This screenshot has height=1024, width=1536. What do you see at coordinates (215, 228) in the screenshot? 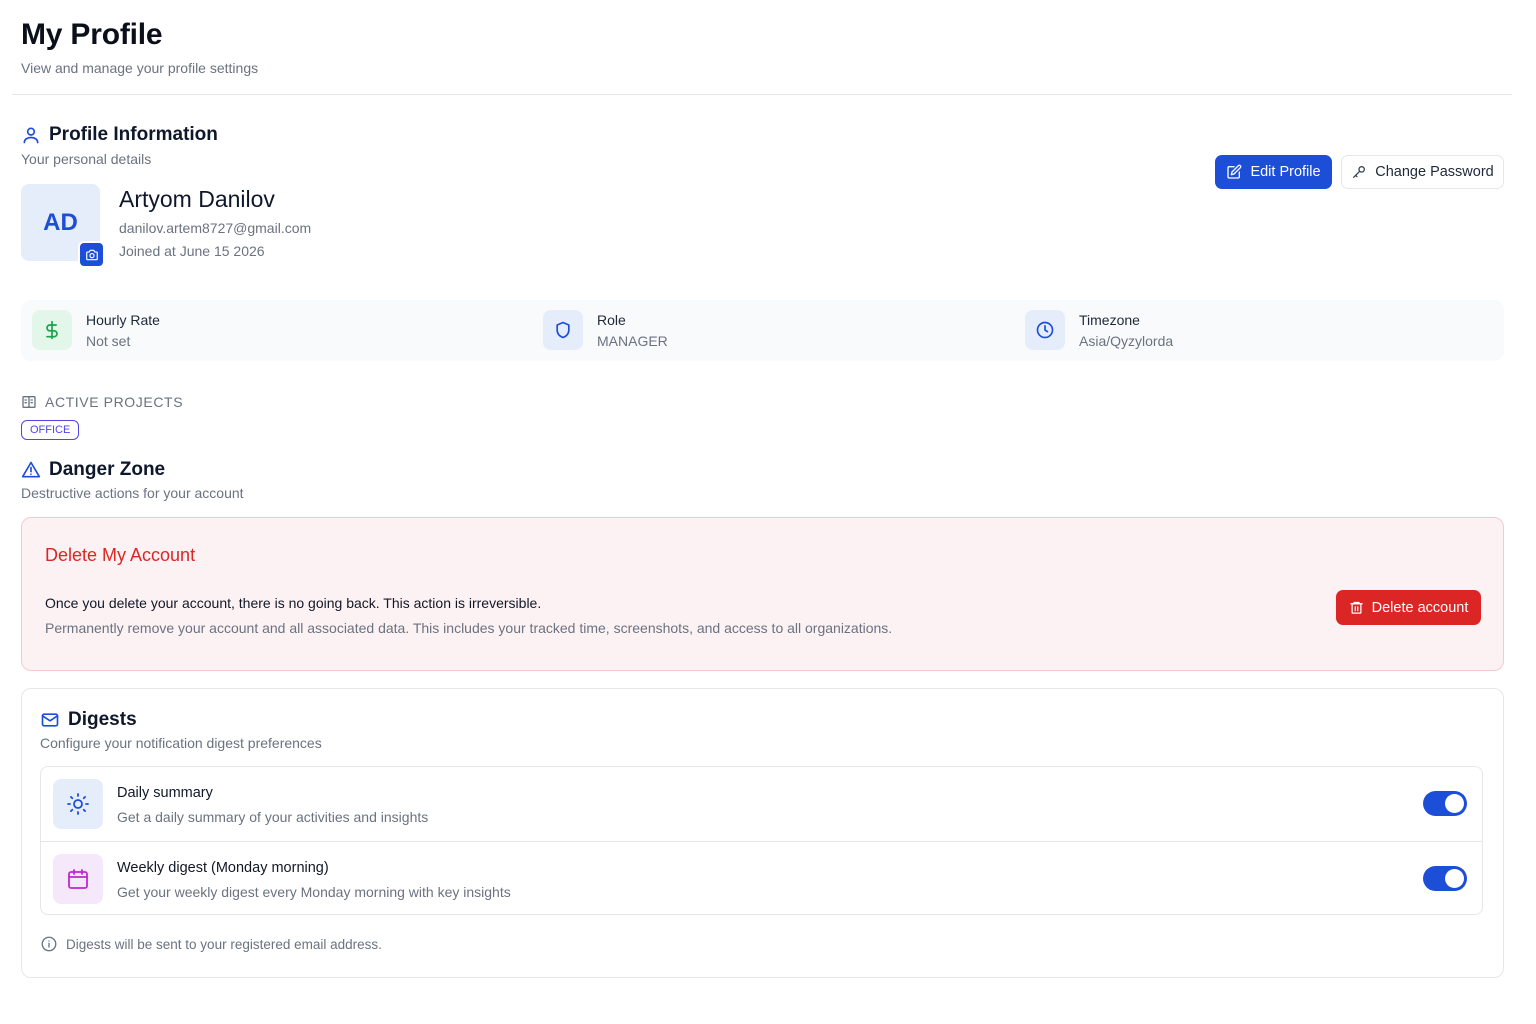
I see `user-email: danilov.artem8727@gmail.com` at bounding box center [215, 228].